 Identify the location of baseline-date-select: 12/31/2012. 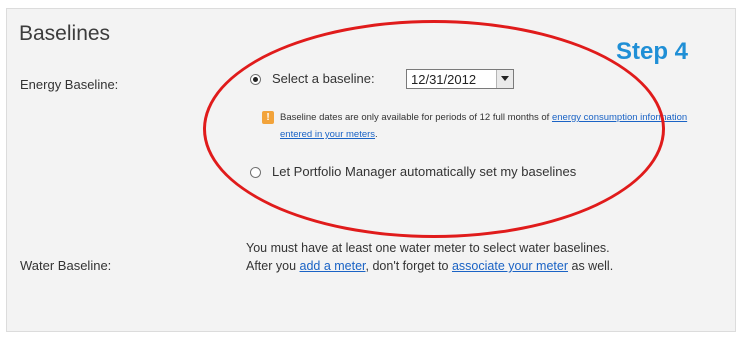
(460, 79).